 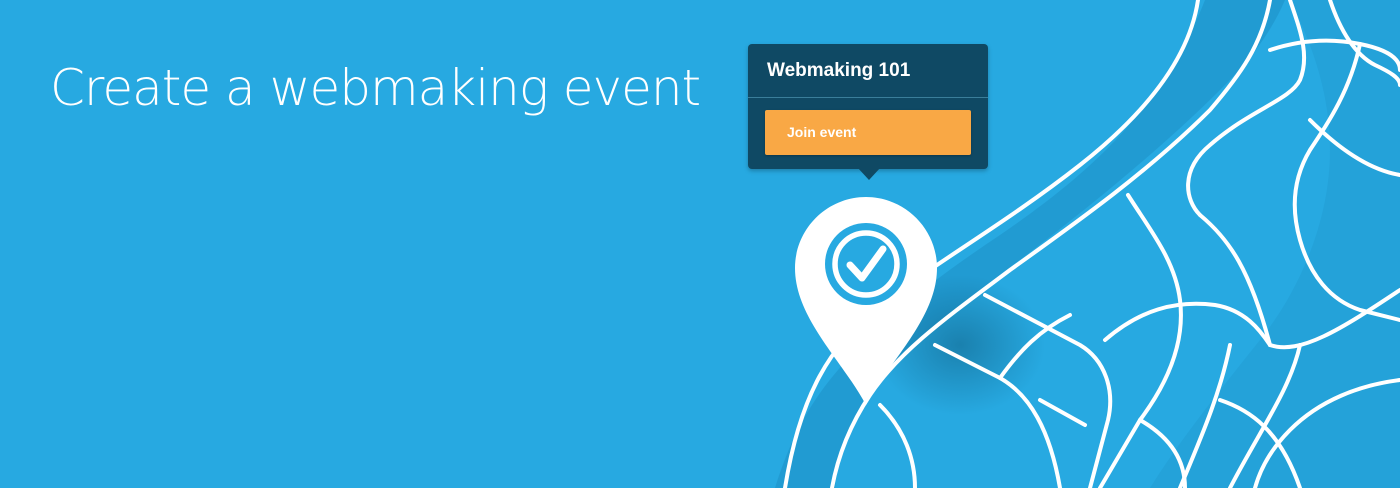 What do you see at coordinates (868, 97) in the screenshot?
I see `popup-divider` at bounding box center [868, 97].